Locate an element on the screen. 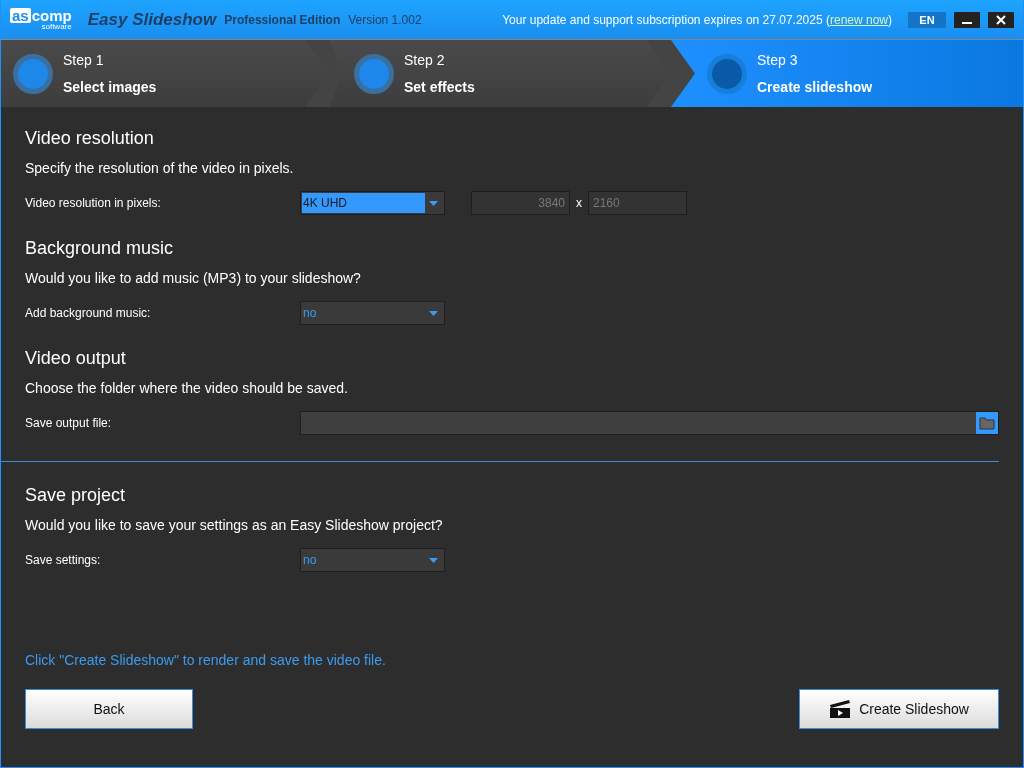 This screenshot has width=1024, height=768. section-title: Video resolution is located at coordinates (90, 138).